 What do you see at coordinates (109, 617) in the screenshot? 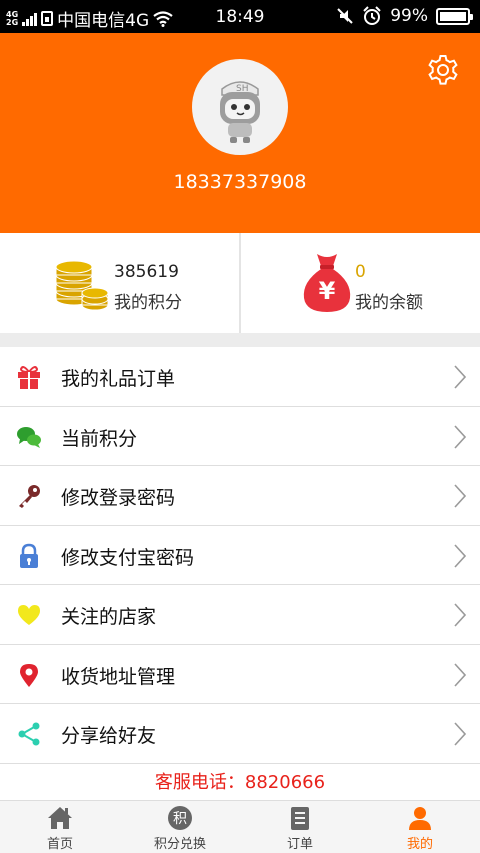
I see `menu-item-label: 关注的店家` at bounding box center [109, 617].